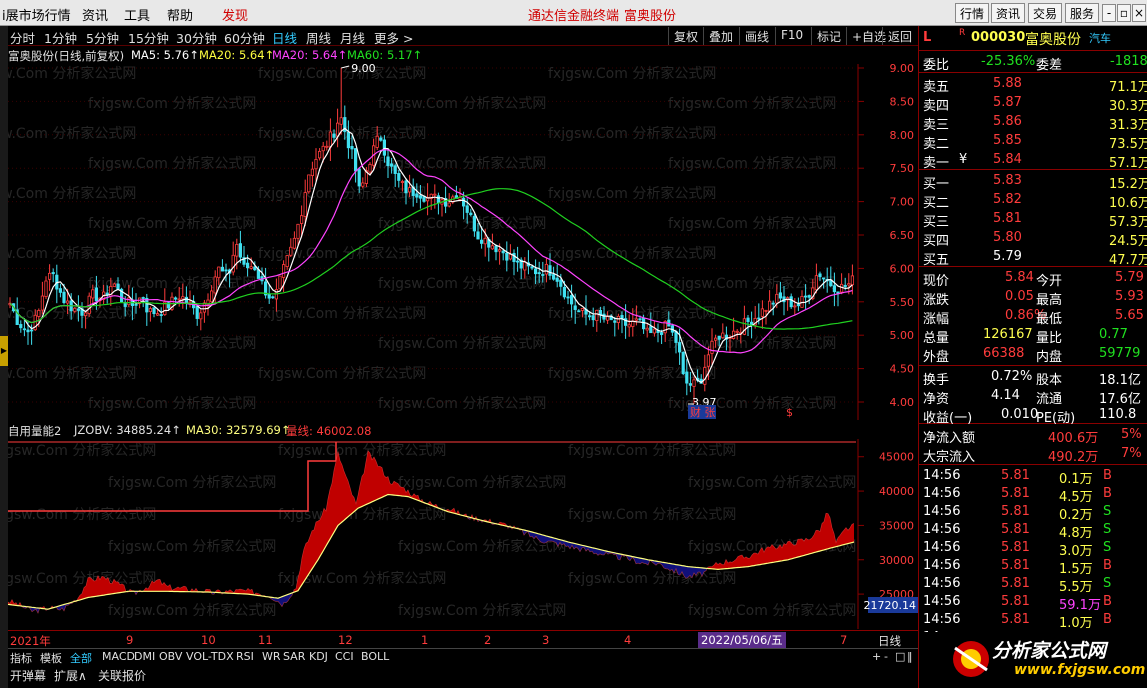  I want to click on btn-trade: 交易, so click(1045, 13).